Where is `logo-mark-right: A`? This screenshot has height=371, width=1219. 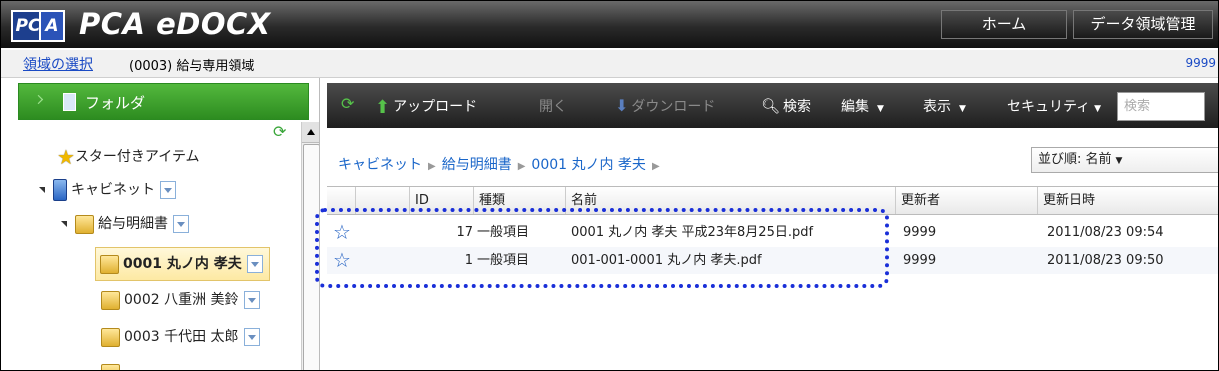 logo-mark-right: A is located at coordinates (52, 26).